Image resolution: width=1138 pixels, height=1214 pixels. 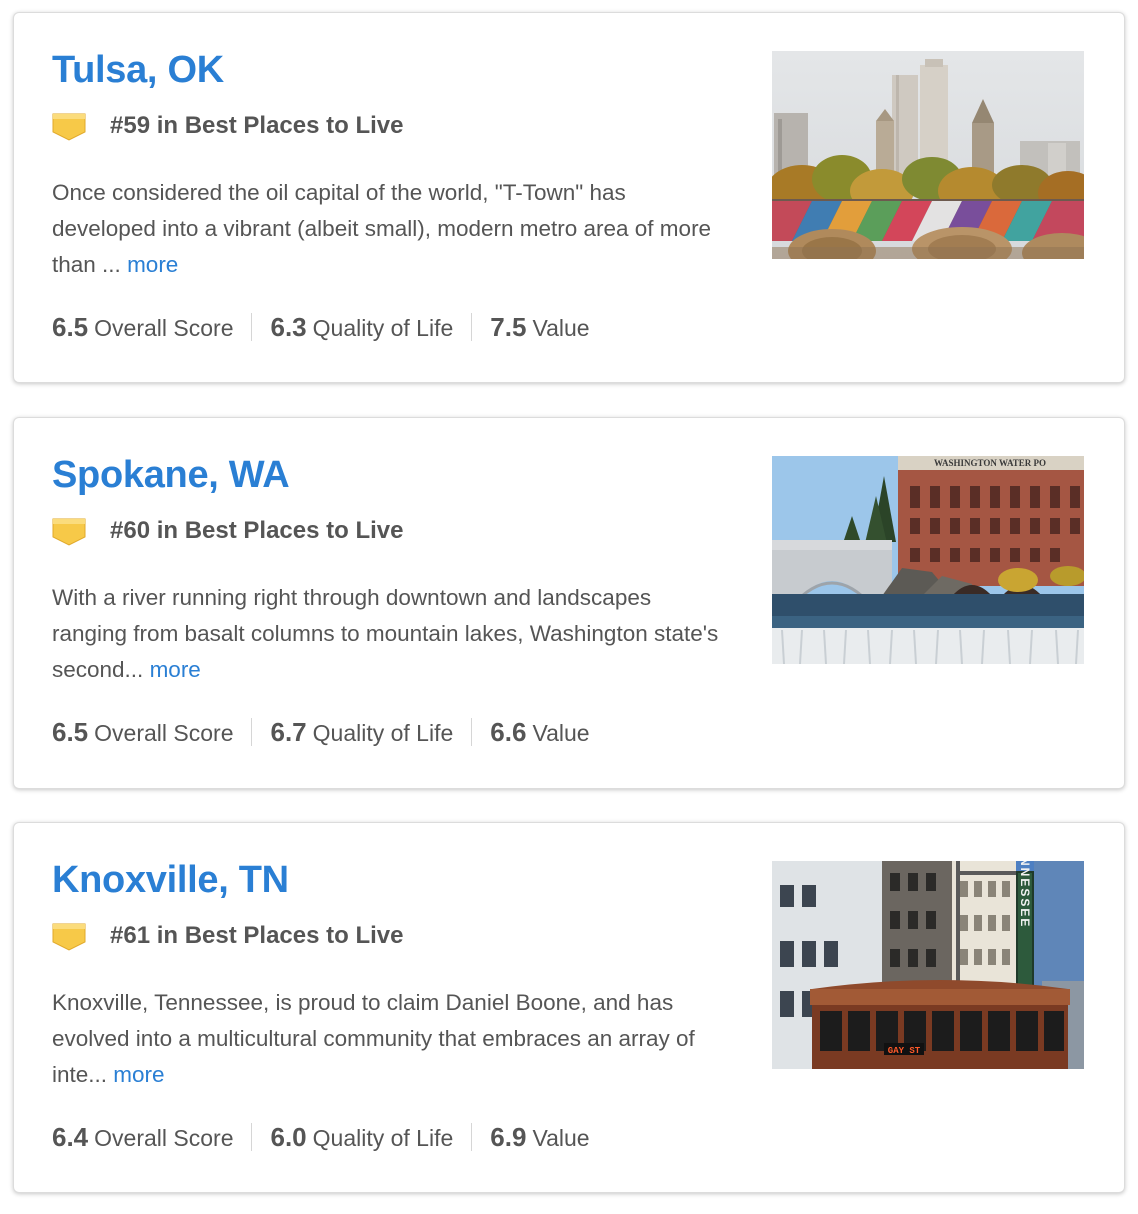 I want to click on city-photo, so click(x=928, y=155).